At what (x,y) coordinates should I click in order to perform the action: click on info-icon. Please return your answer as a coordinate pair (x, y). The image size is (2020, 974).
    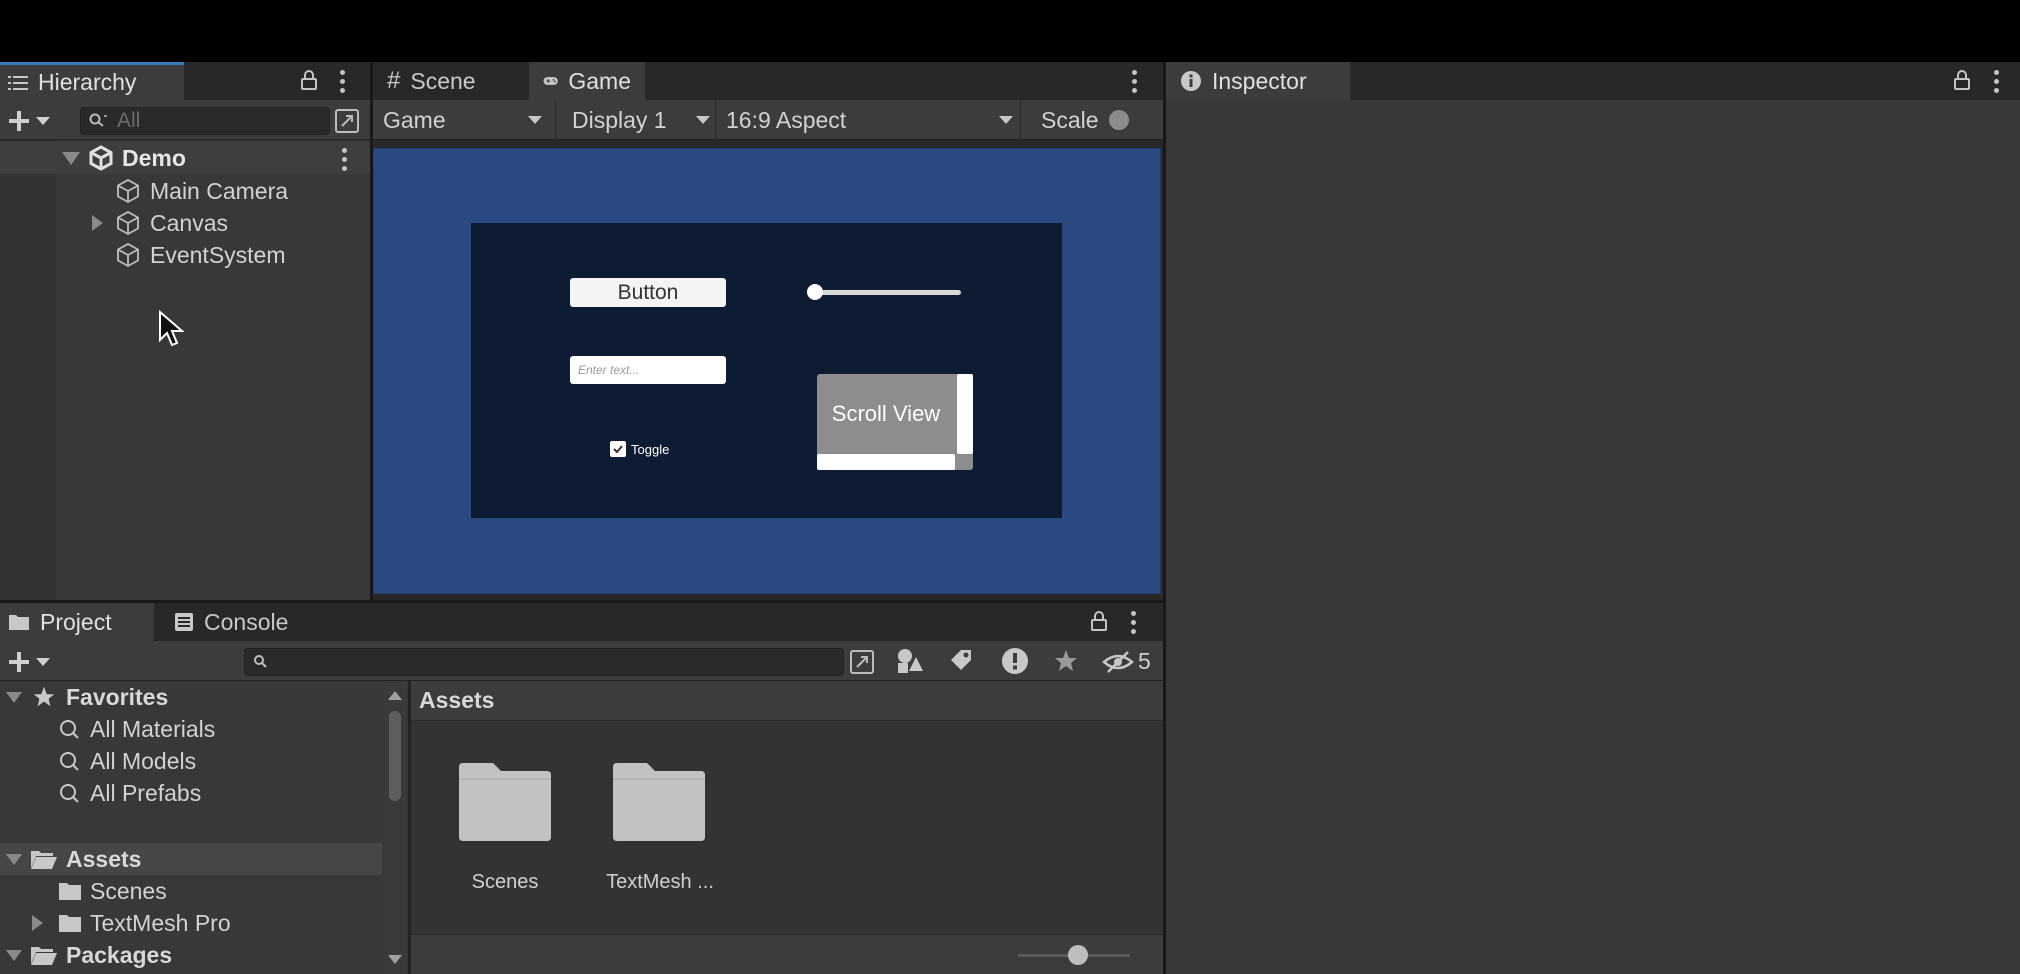
    Looking at the image, I should click on (1191, 81).